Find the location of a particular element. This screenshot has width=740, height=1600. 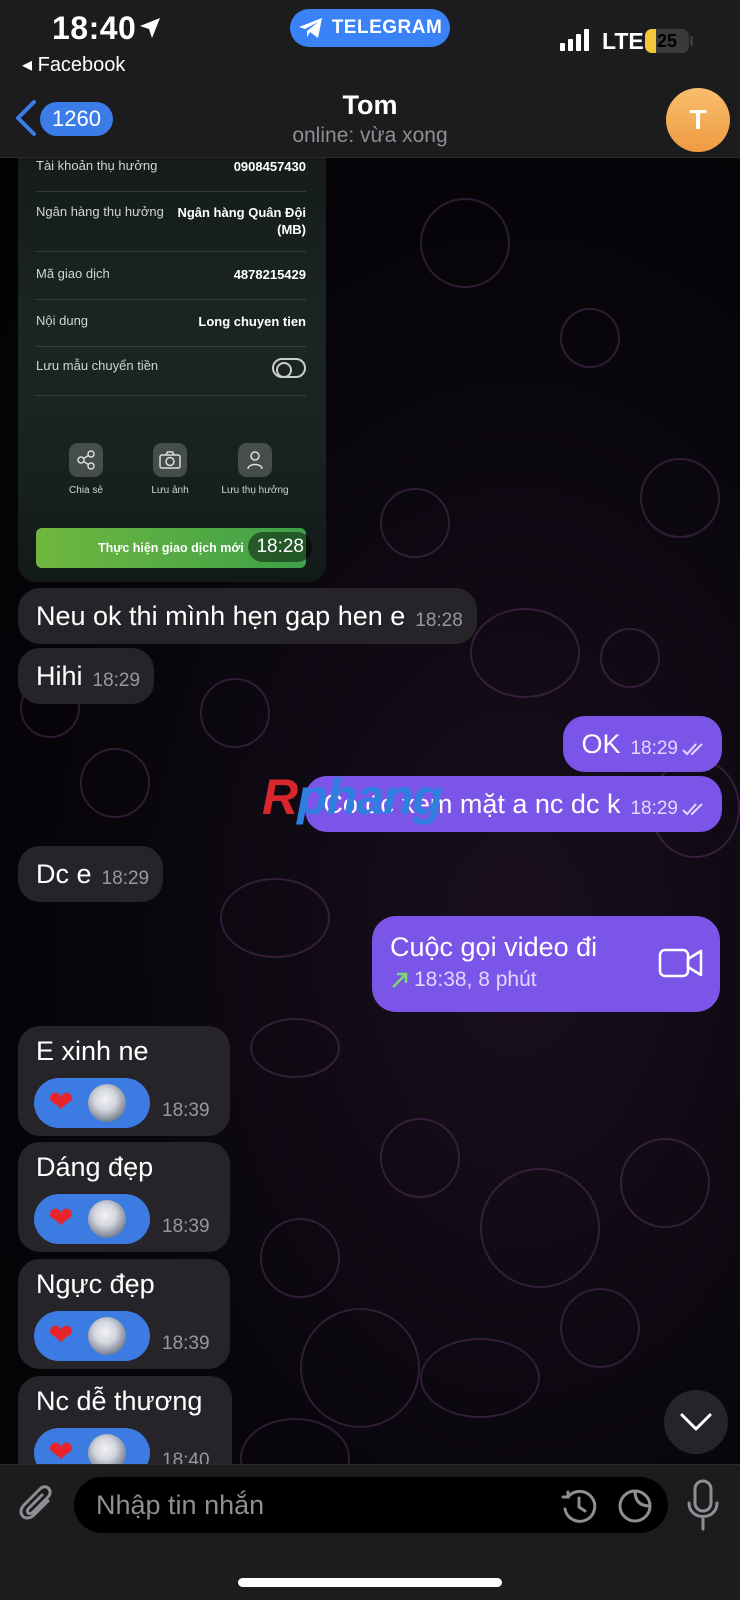

message-text: E xinh ne is located at coordinates (92, 1051).